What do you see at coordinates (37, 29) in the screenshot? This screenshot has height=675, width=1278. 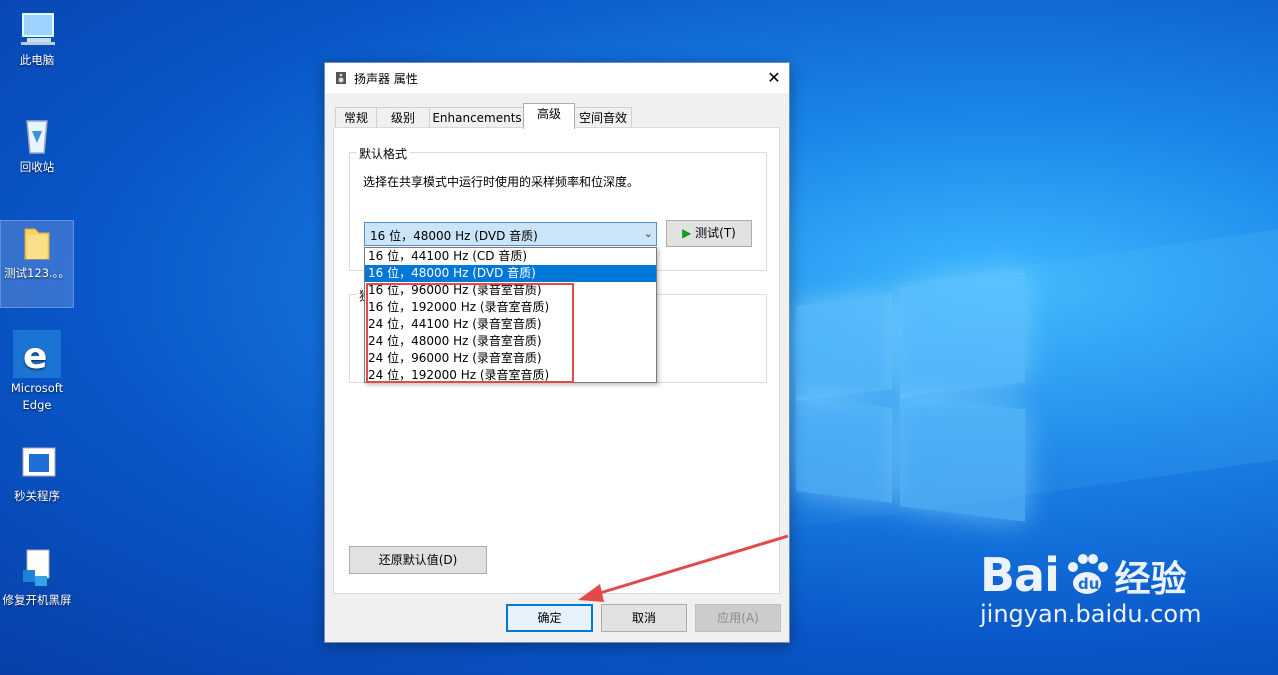 I see `computer-icon` at bounding box center [37, 29].